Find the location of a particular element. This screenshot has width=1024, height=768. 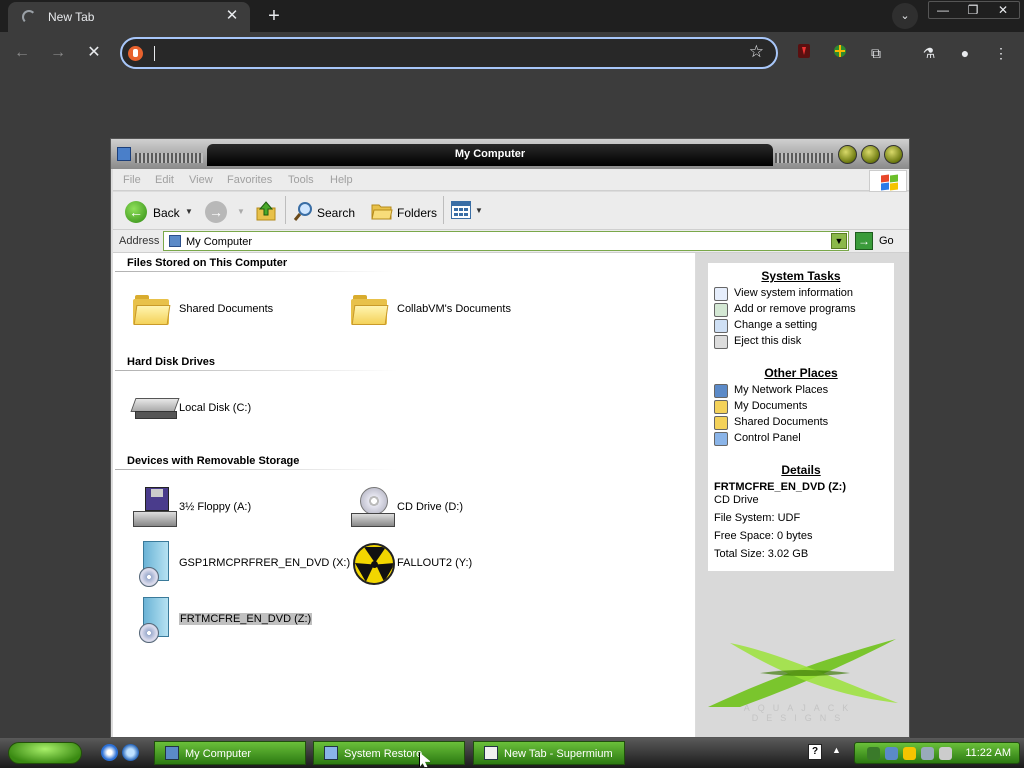

search-button: Search is located at coordinates (326, 211).